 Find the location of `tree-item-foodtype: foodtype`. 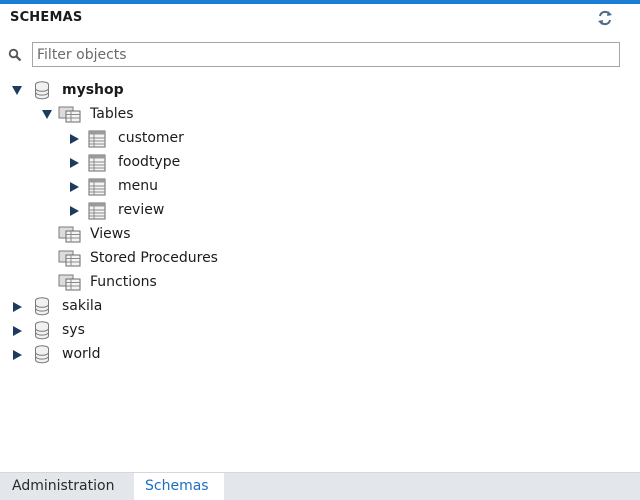

tree-item-foodtype: foodtype is located at coordinates (320, 163).